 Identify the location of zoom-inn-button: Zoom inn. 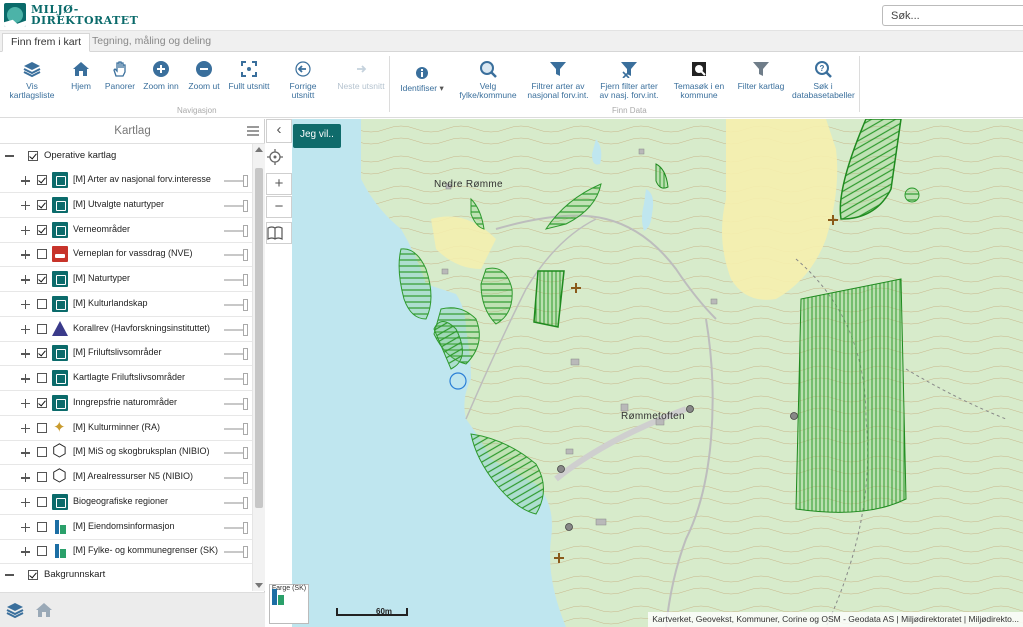
(161, 75).